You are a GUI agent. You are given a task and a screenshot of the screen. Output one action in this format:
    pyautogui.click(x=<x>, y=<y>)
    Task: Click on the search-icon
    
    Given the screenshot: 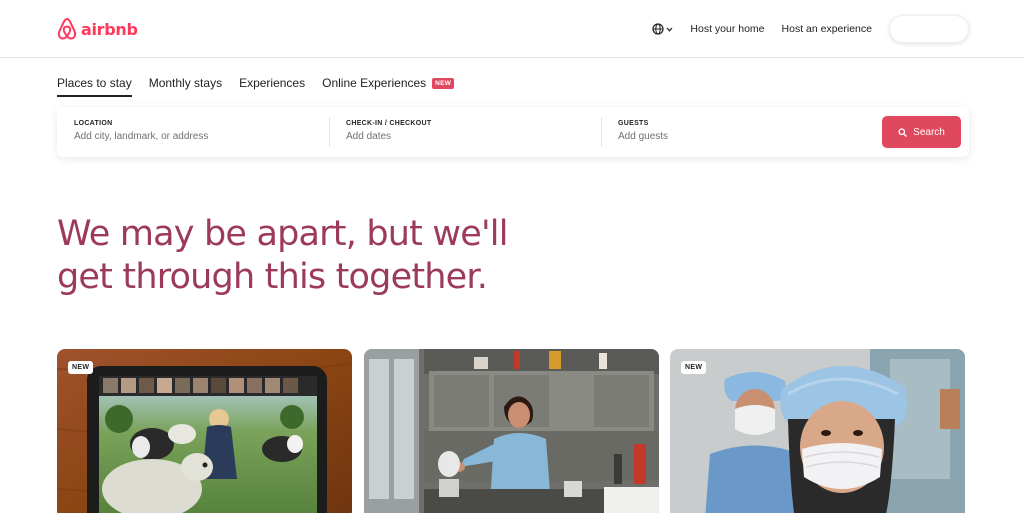 What is the action you would take?
    pyautogui.click(x=902, y=132)
    